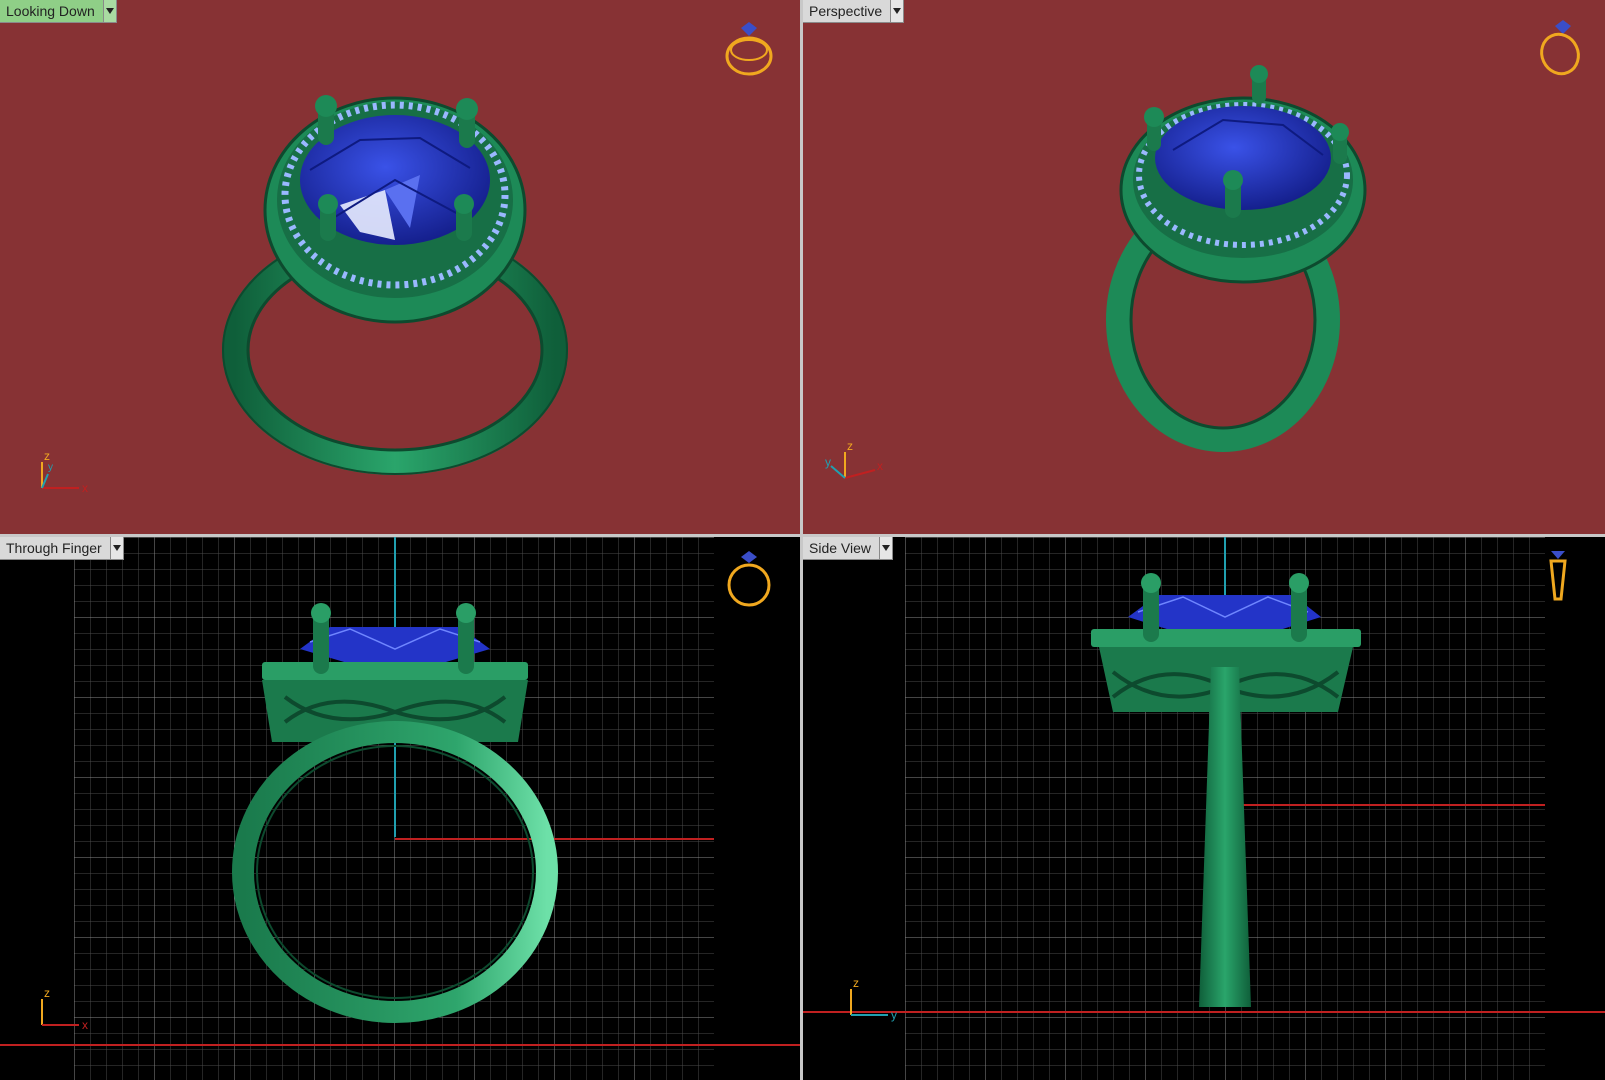  I want to click on viewport-label-looking-down: Looking Down, so click(58, 11).